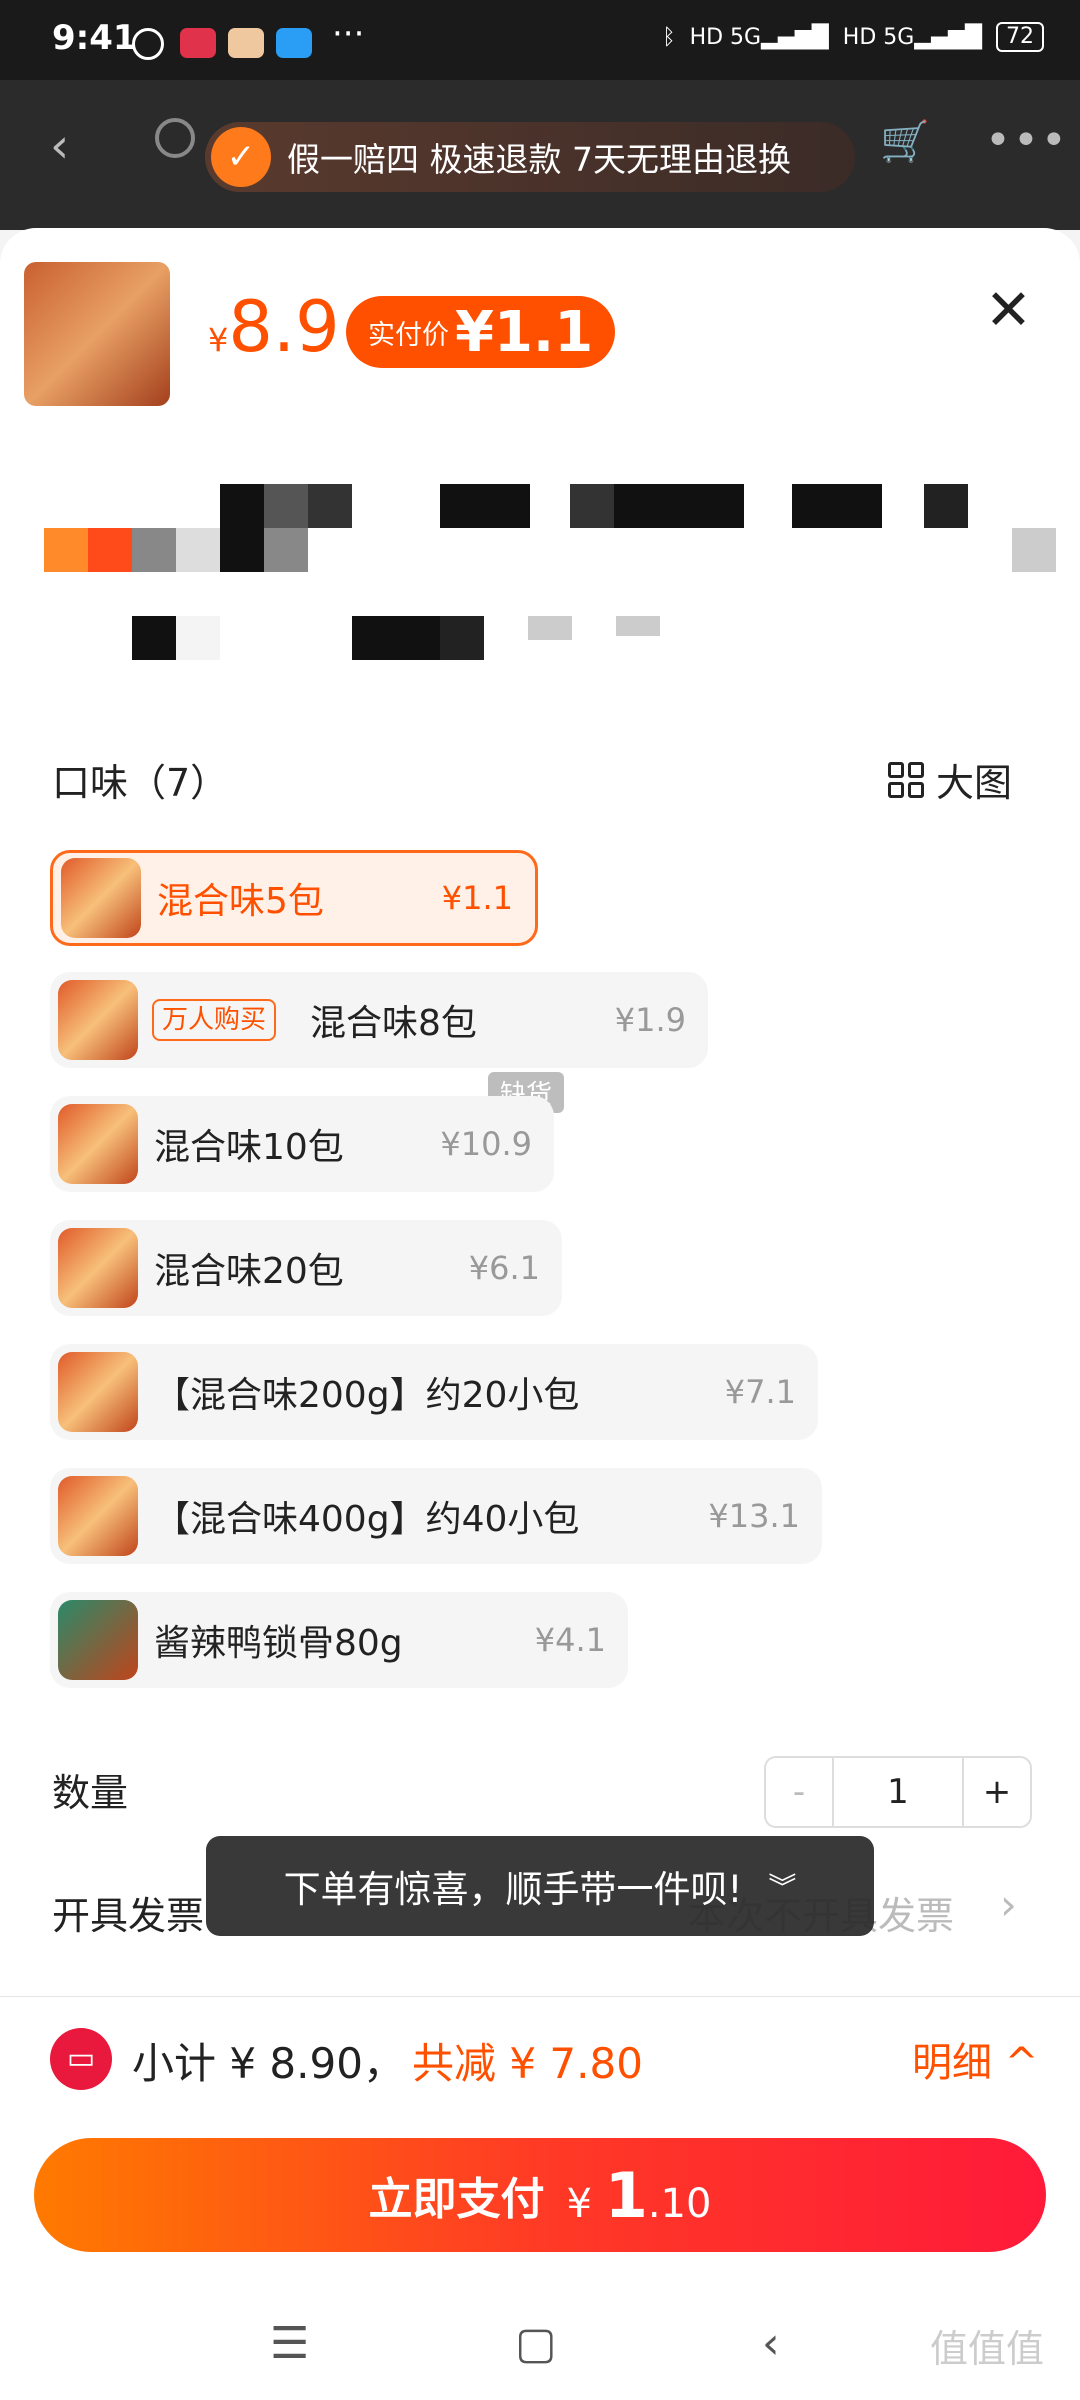  What do you see at coordinates (198, 43) in the screenshot?
I see `app-icon-red` at bounding box center [198, 43].